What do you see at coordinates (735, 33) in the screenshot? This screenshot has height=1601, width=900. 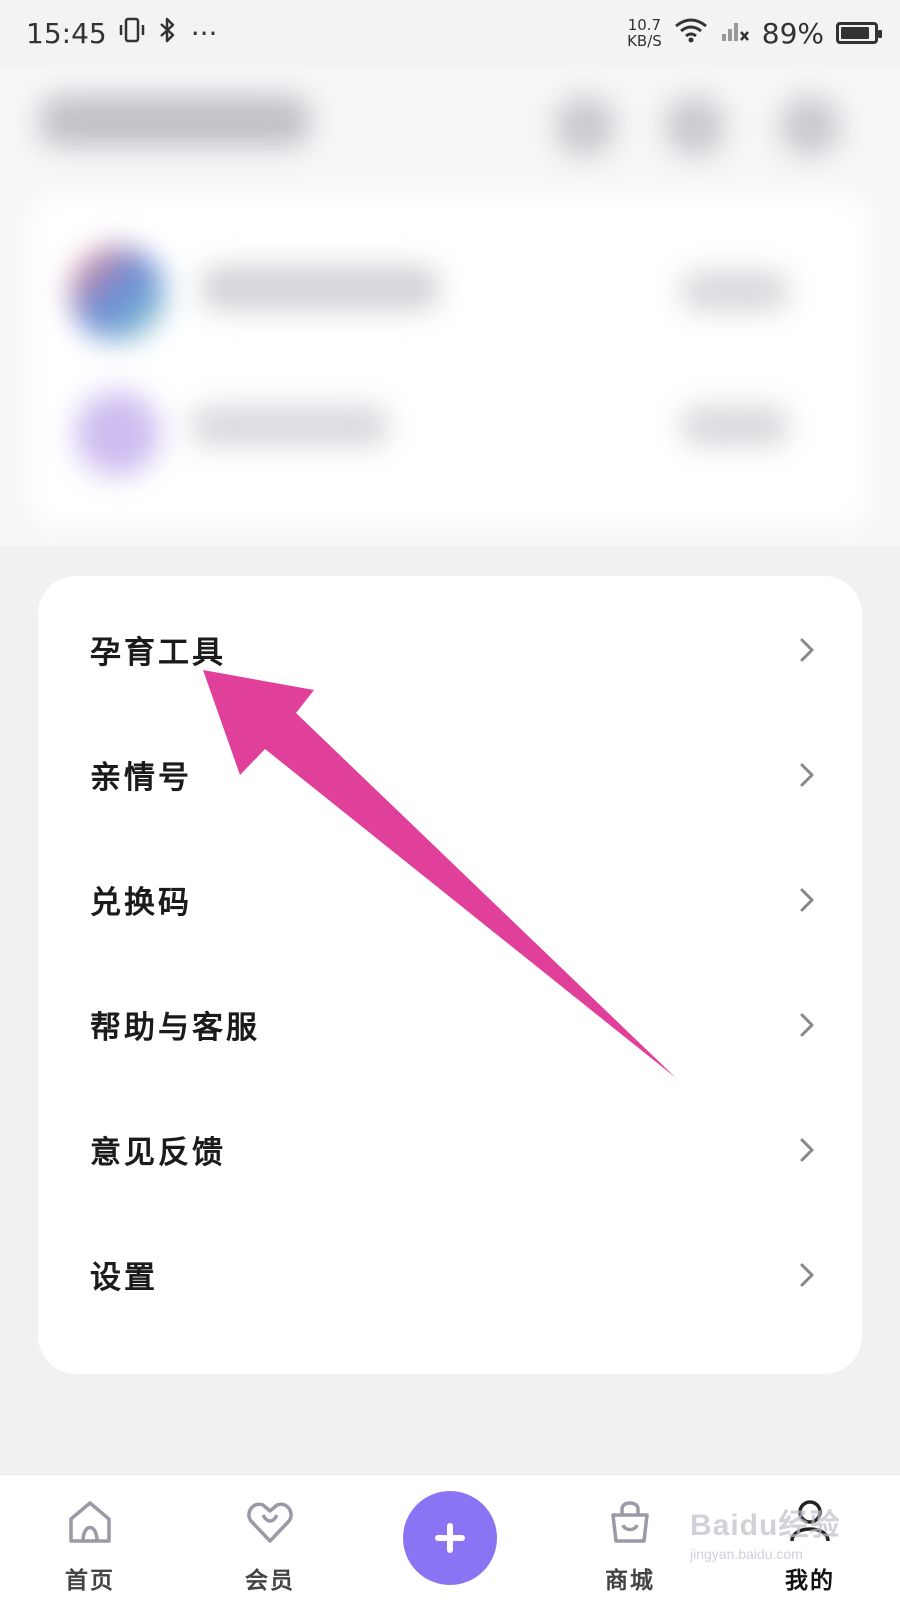 I see `signal-off-icon` at bounding box center [735, 33].